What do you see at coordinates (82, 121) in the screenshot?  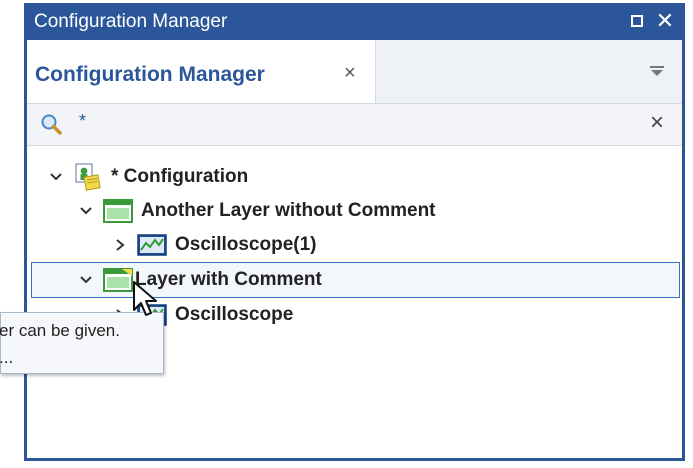 I see `search-input: *` at bounding box center [82, 121].